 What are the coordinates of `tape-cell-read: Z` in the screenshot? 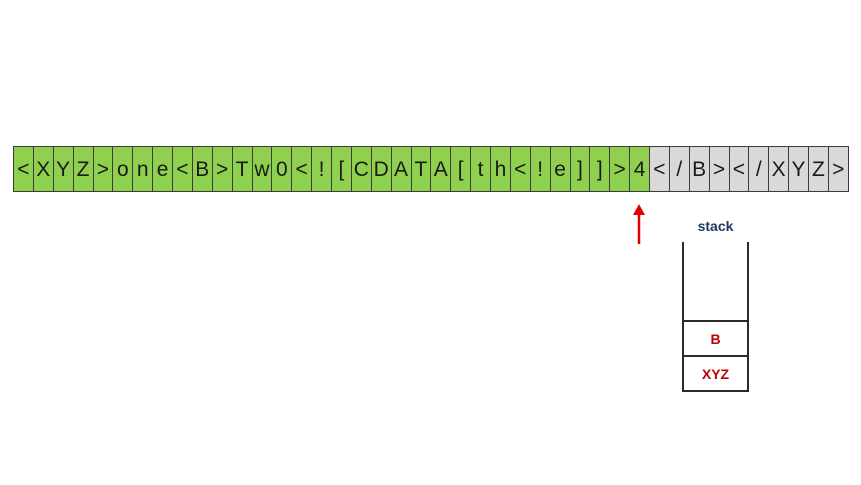 It's located at (83, 169).